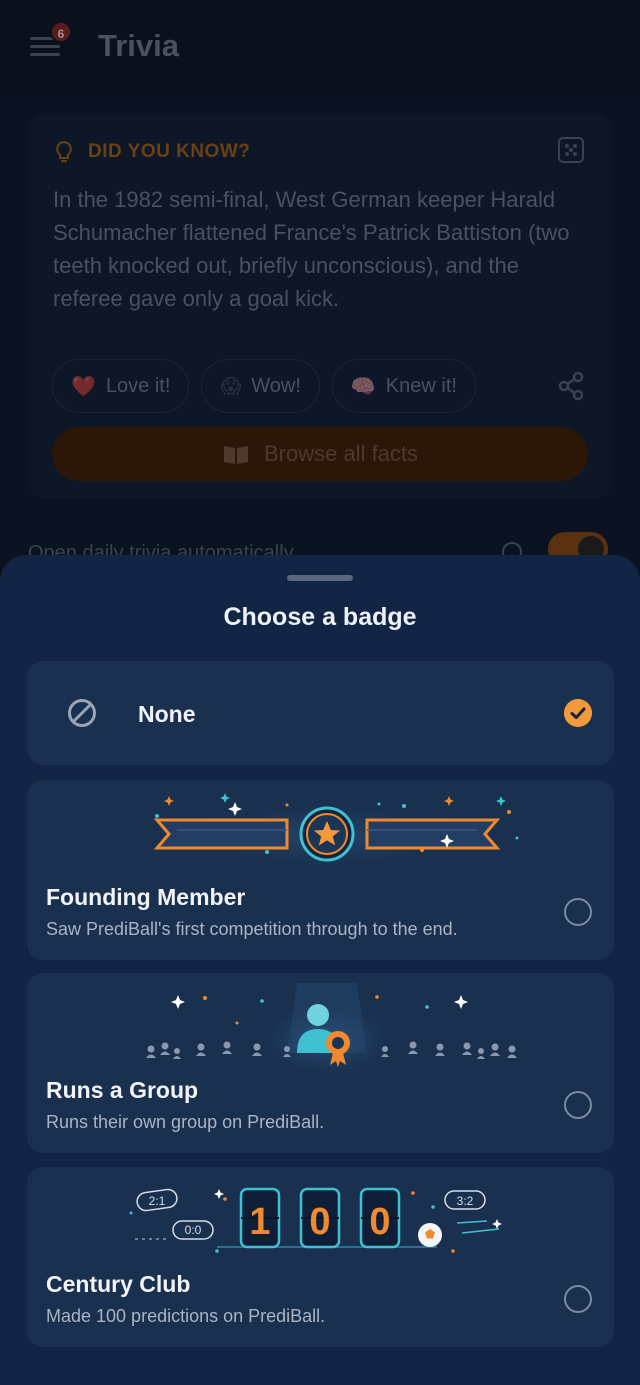  Describe the element at coordinates (122, 1090) in the screenshot. I see `badge-name: Runs a Group` at that location.